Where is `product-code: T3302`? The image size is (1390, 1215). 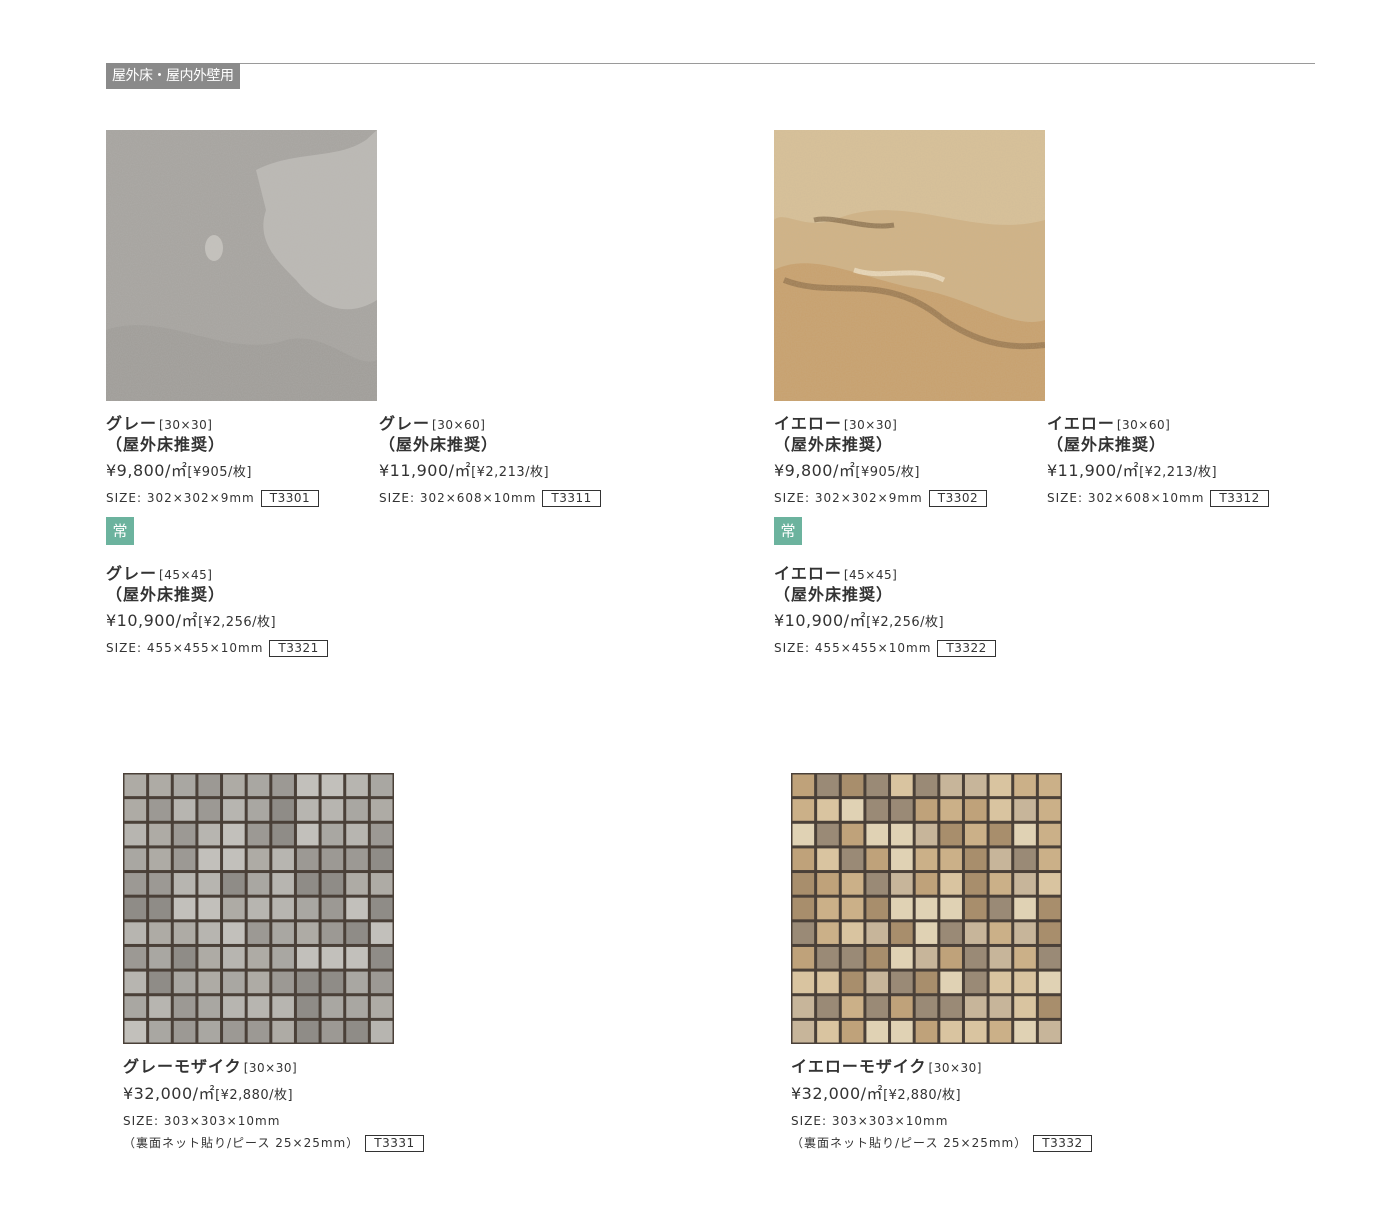 product-code: T3302 is located at coordinates (958, 498).